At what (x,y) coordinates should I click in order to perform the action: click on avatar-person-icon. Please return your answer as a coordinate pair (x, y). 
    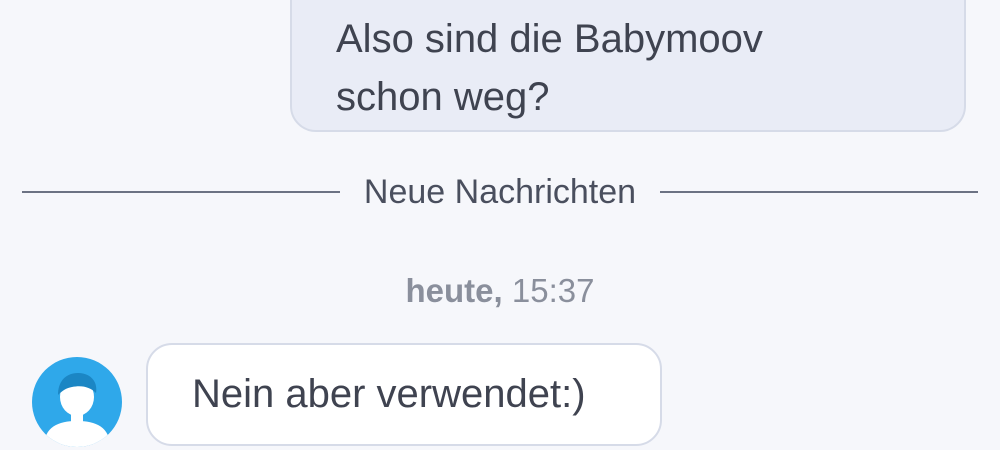
    Looking at the image, I should click on (77, 410).